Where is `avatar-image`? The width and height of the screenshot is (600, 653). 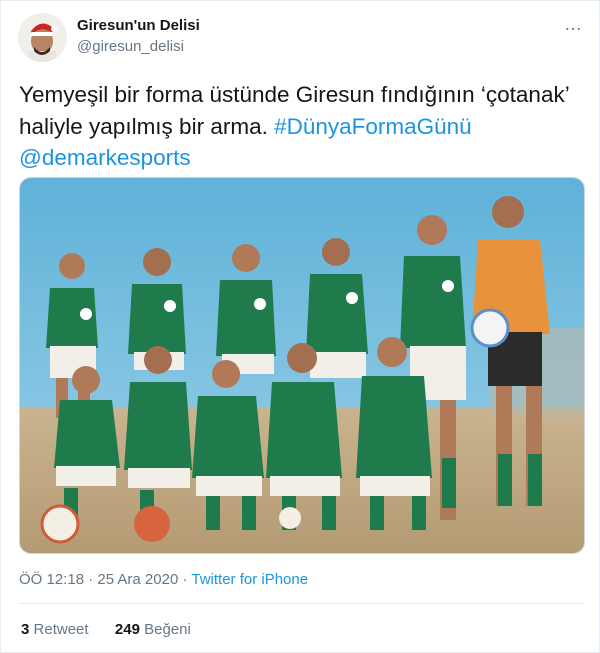
avatar-image is located at coordinates (42, 37).